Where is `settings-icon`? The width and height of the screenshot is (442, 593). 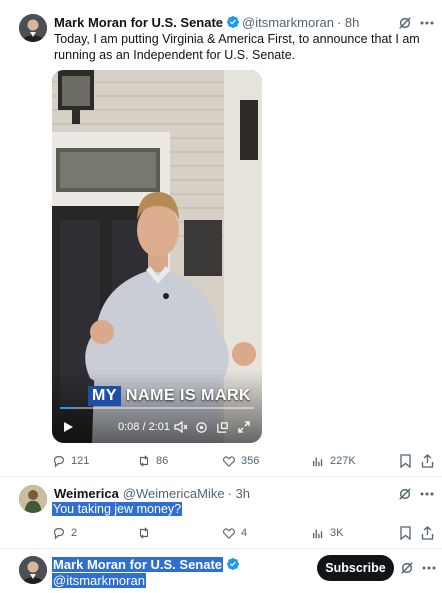 settings-icon is located at coordinates (201, 427).